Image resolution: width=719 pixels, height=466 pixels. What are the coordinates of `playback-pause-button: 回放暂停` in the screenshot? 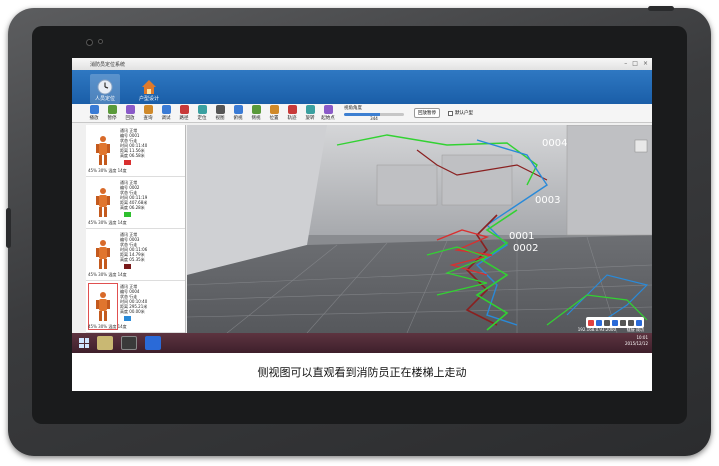 It's located at (427, 113).